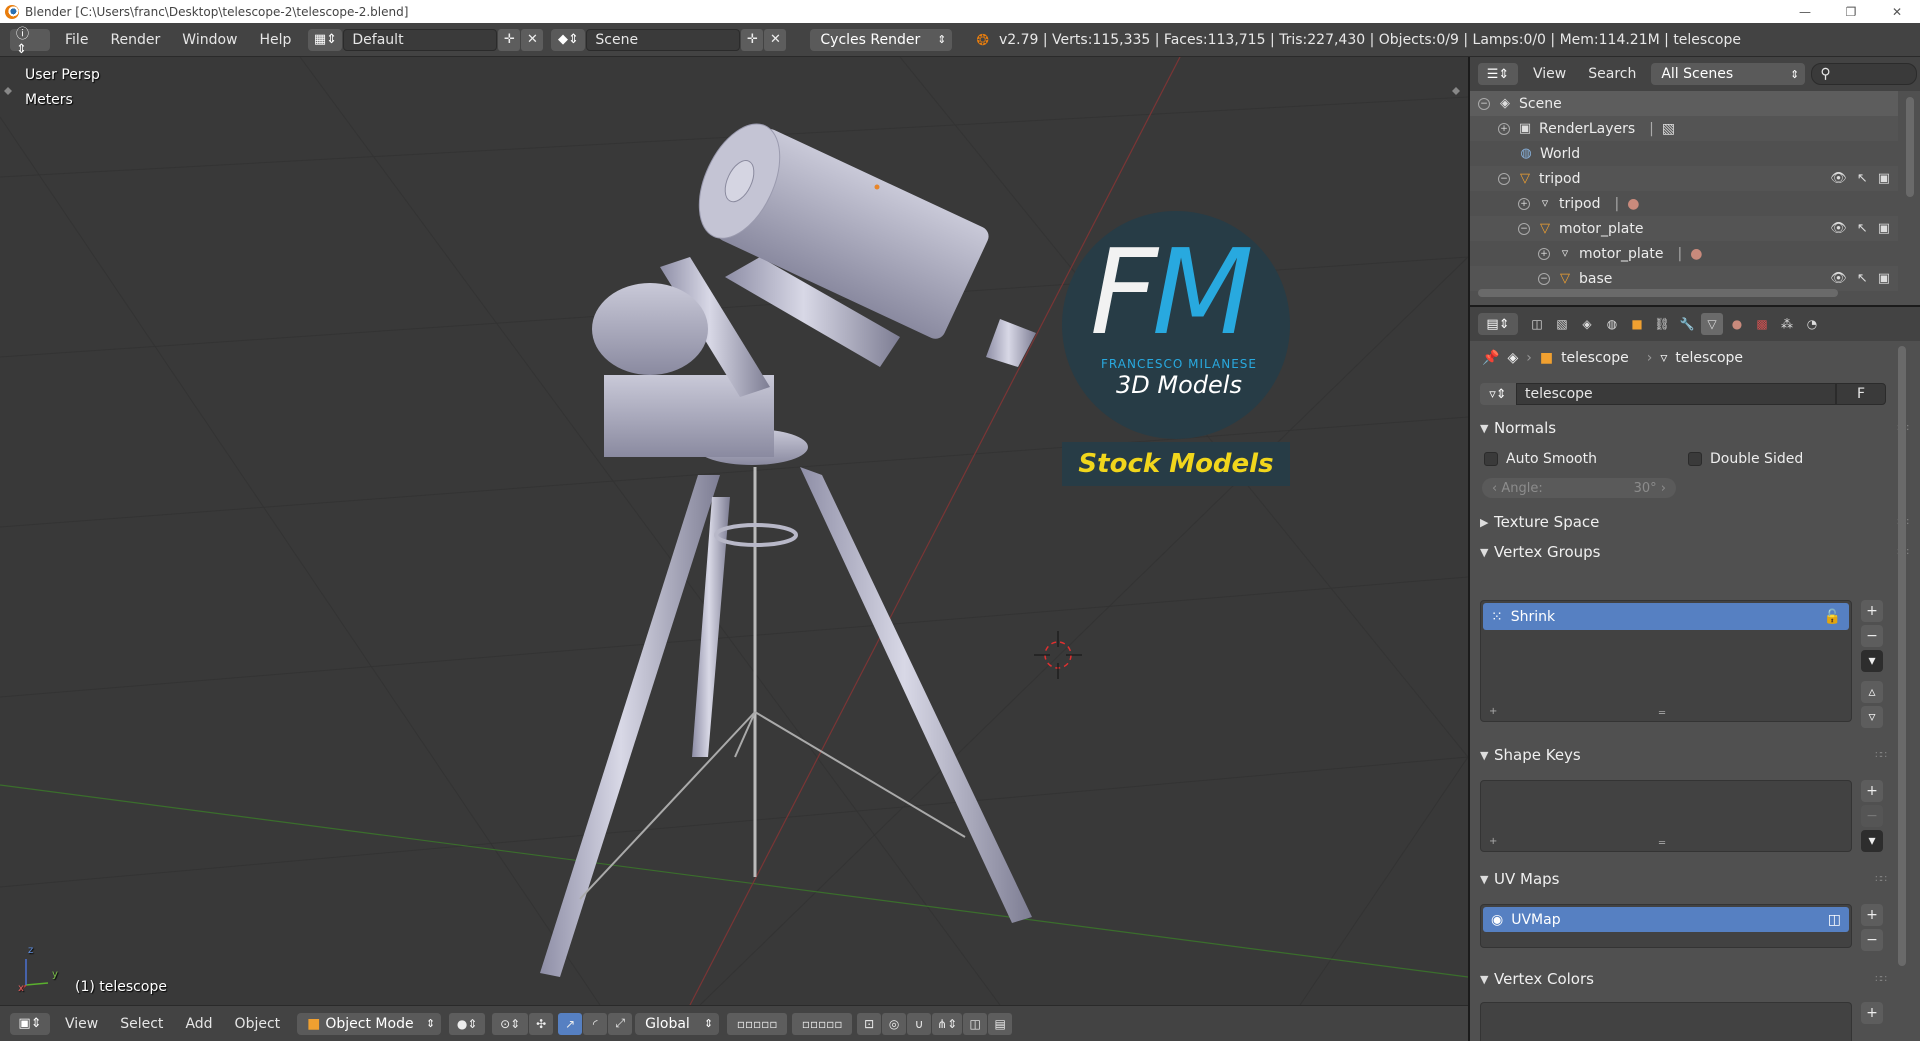 This screenshot has width=1920, height=1041. What do you see at coordinates (1832, 617) in the screenshot?
I see `lock-icon: 🔓` at bounding box center [1832, 617].